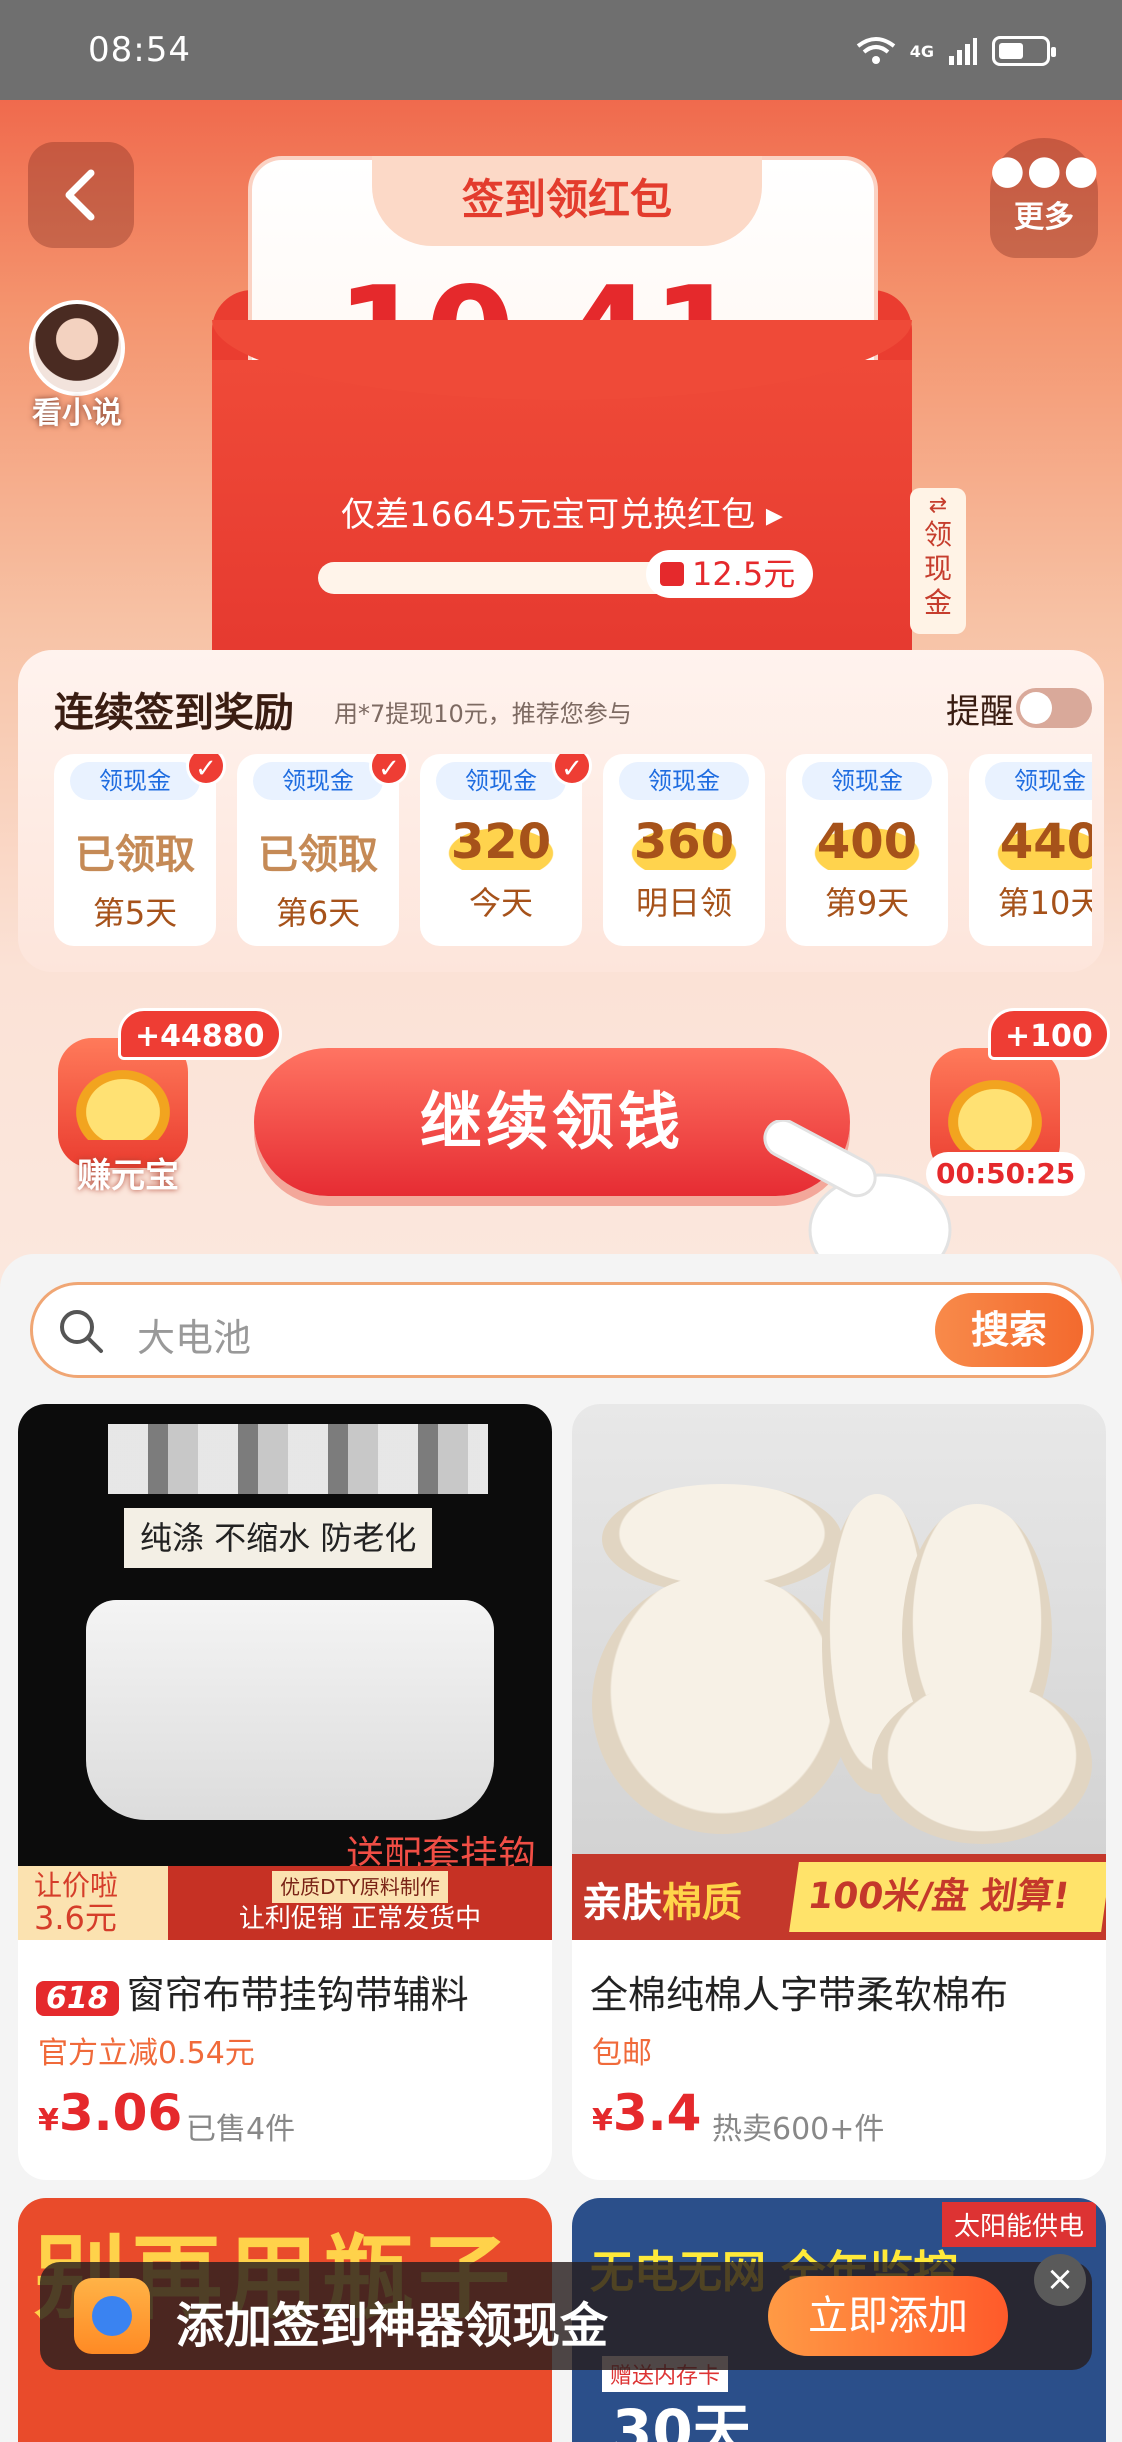 The width and height of the screenshot is (1122, 2442). Describe the element at coordinates (501, 842) in the screenshot. I see `day-reward-value: 320` at that location.